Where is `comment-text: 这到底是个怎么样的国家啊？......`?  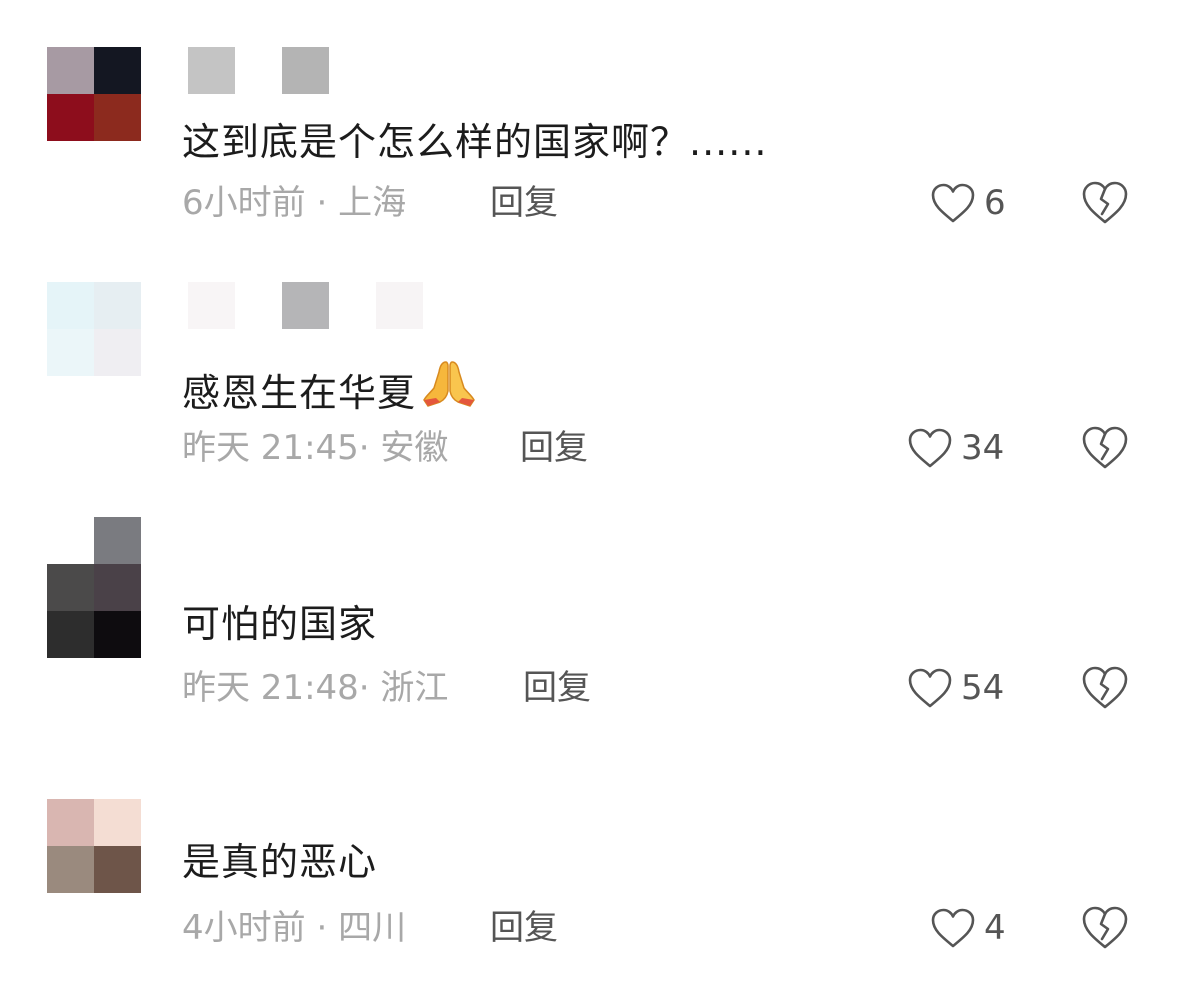
comment-text: 这到底是个怎么样的国家啊？...... is located at coordinates (475, 142).